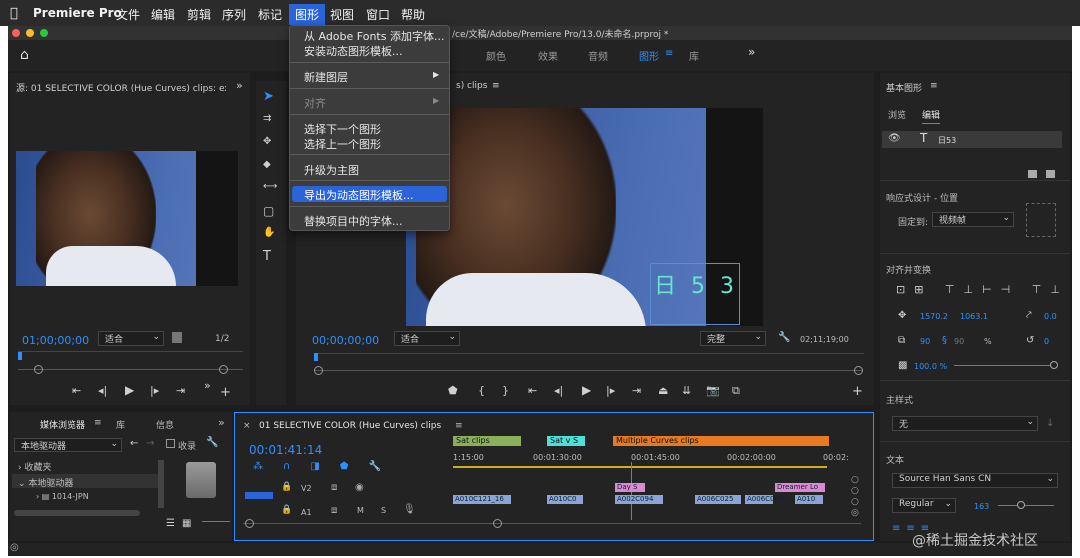 The image size is (1080, 558). What do you see at coordinates (733, 338) in the screenshot?
I see `program-quality-select: 完整 ⌄` at bounding box center [733, 338].